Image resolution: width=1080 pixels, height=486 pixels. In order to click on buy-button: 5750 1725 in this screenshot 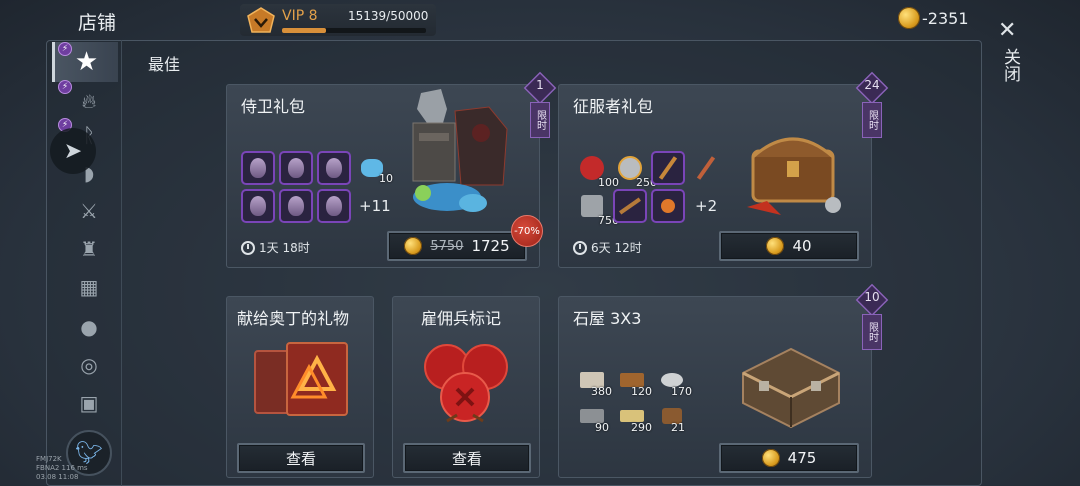, I will do `click(457, 246)`.